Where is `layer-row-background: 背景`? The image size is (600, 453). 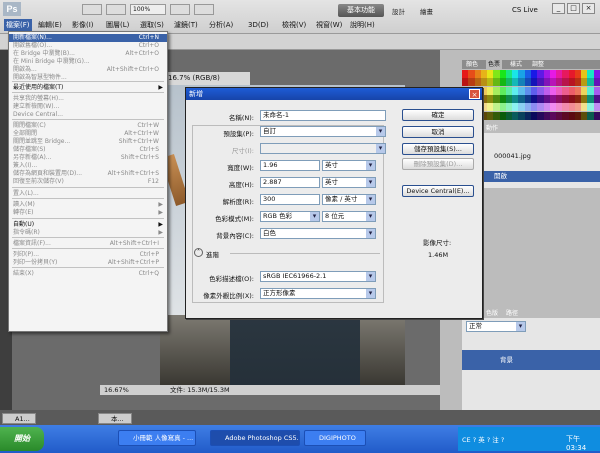 layer-row-background: 背景 is located at coordinates (531, 360).